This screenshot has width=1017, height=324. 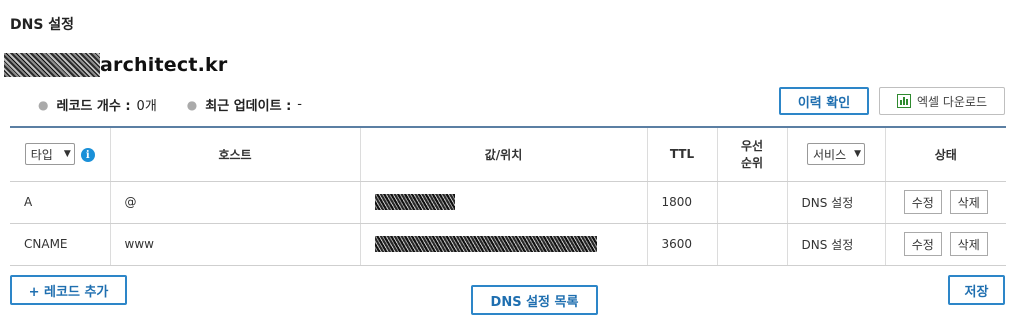 I want to click on excel-download-label: 엑셀 다운로드, so click(x=952, y=101).